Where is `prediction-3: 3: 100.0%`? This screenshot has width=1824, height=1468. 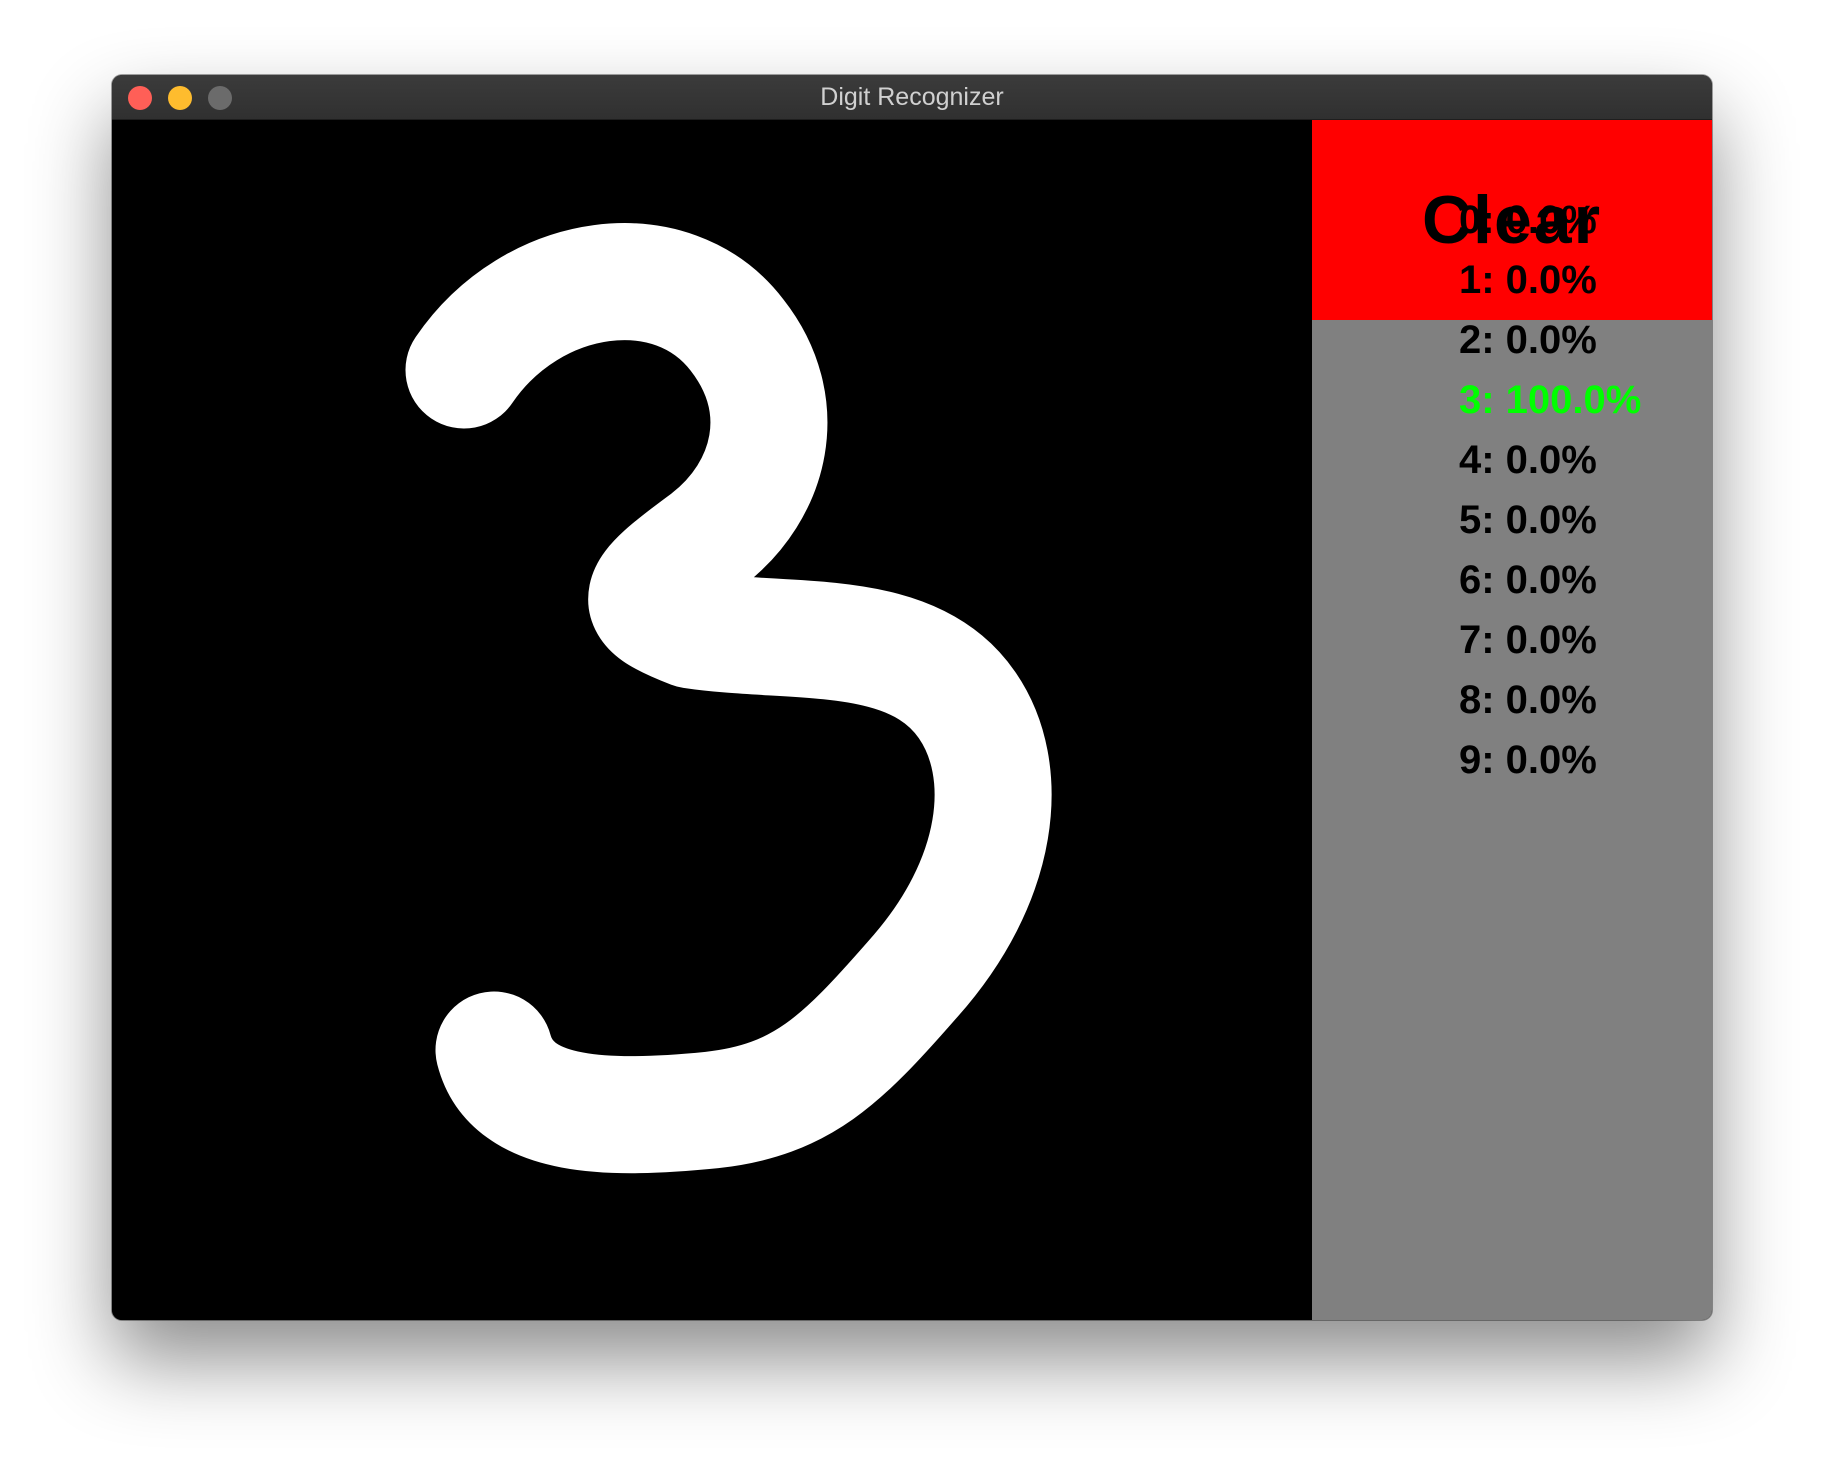
prediction-3: 3: 100.0% is located at coordinates (1550, 400).